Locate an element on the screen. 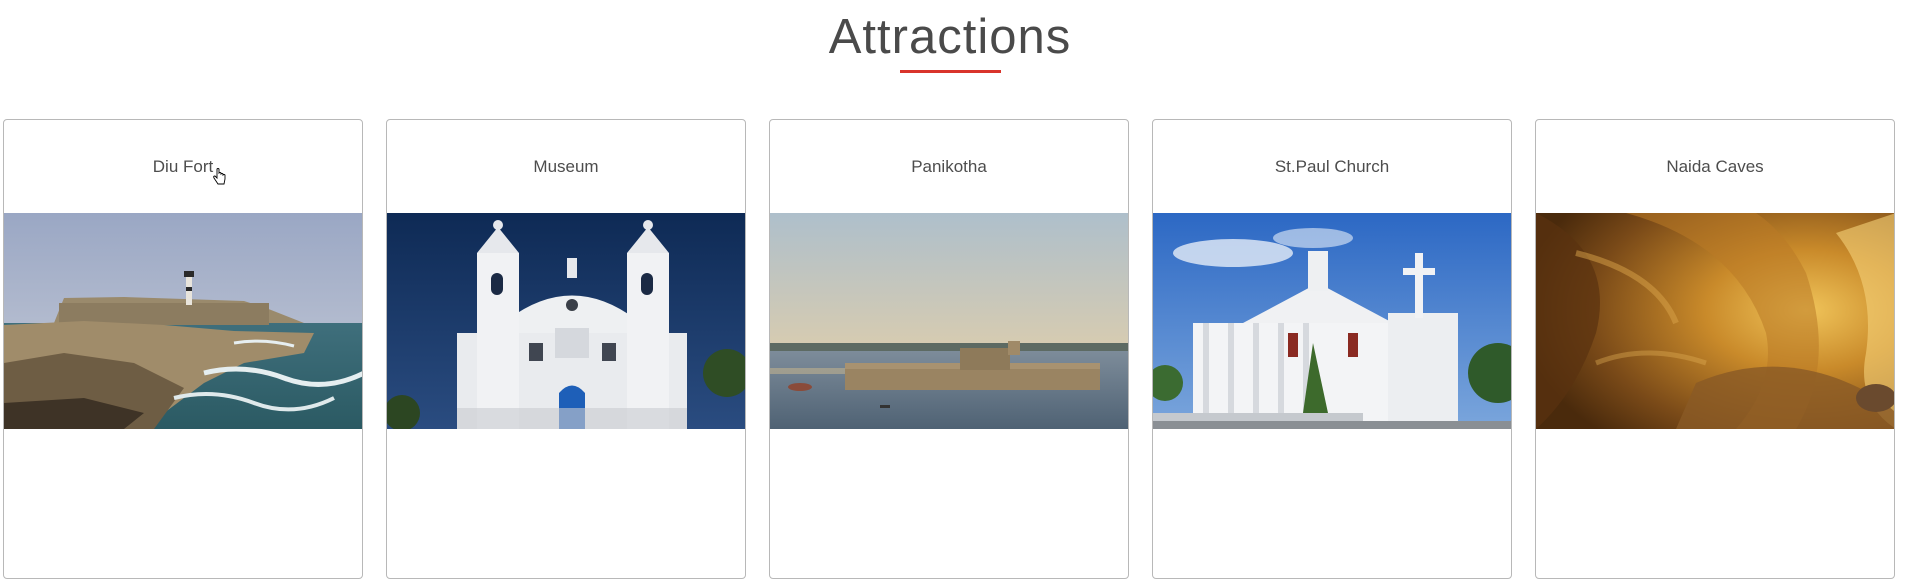 The width and height of the screenshot is (1920, 579). section-title: Attractions is located at coordinates (950, 37).